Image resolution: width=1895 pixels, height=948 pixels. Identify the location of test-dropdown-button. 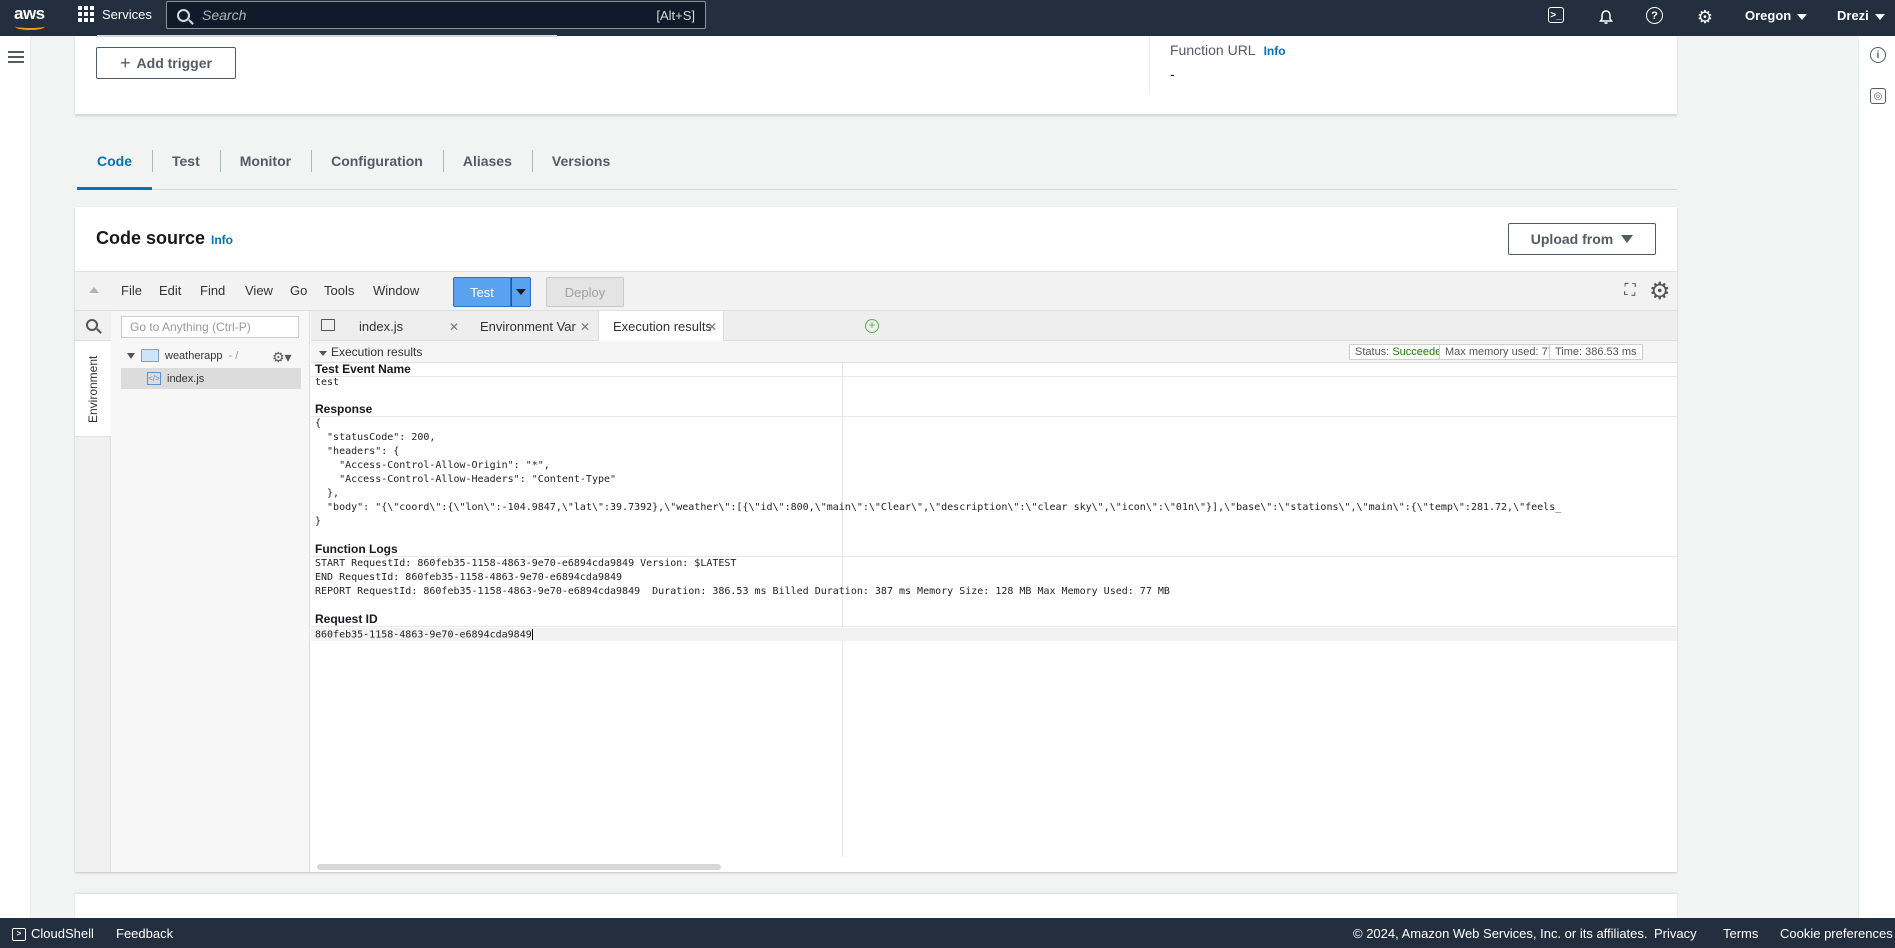
(521, 292).